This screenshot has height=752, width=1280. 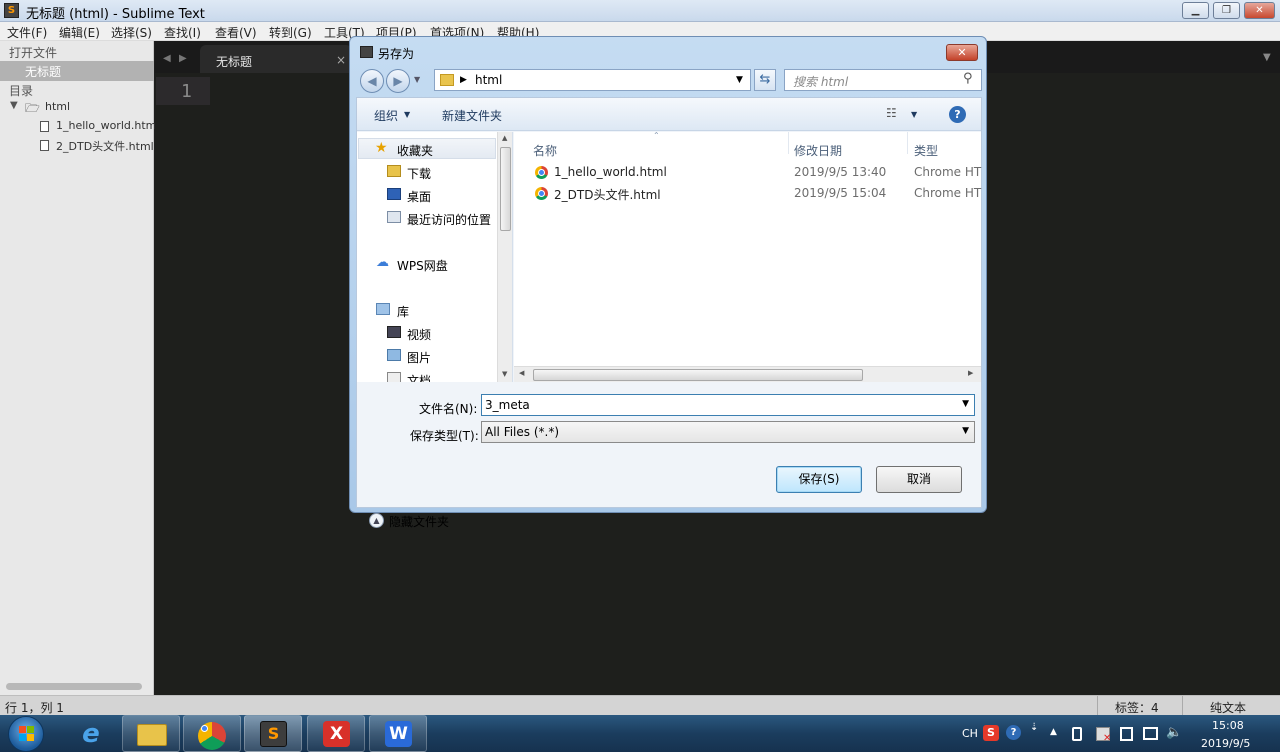 What do you see at coordinates (131, 32) in the screenshot?
I see `menu-selection: 选择(S)` at bounding box center [131, 32].